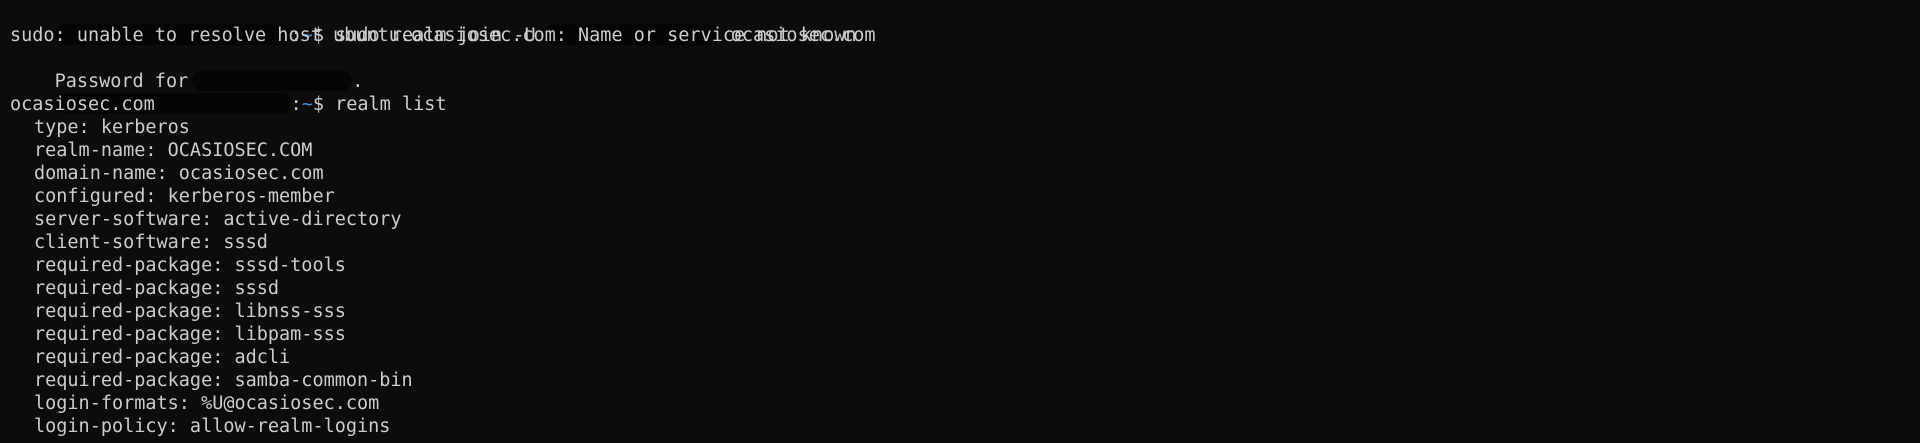 This screenshot has width=1920, height=443. I want to click on command-line-realm-list: :~$ realm list, so click(228, 92).